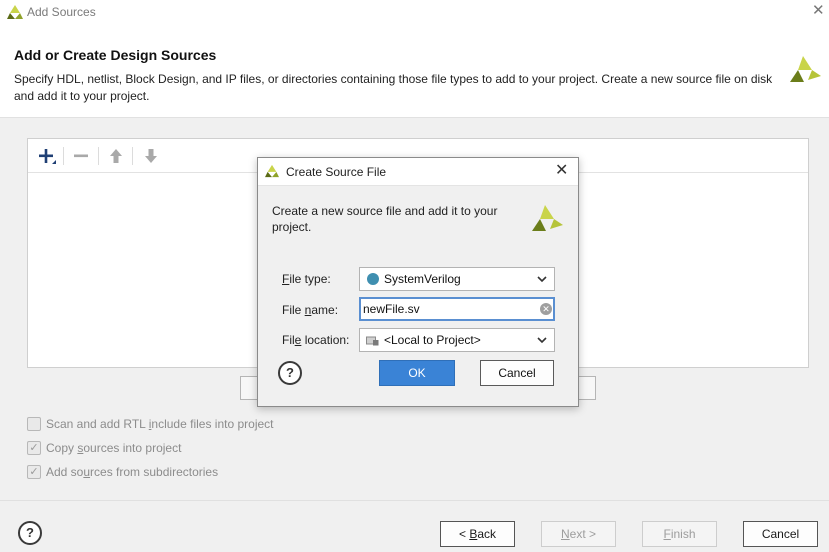  Describe the element at coordinates (61, 12) in the screenshot. I see `window-title: Add Sources` at that location.